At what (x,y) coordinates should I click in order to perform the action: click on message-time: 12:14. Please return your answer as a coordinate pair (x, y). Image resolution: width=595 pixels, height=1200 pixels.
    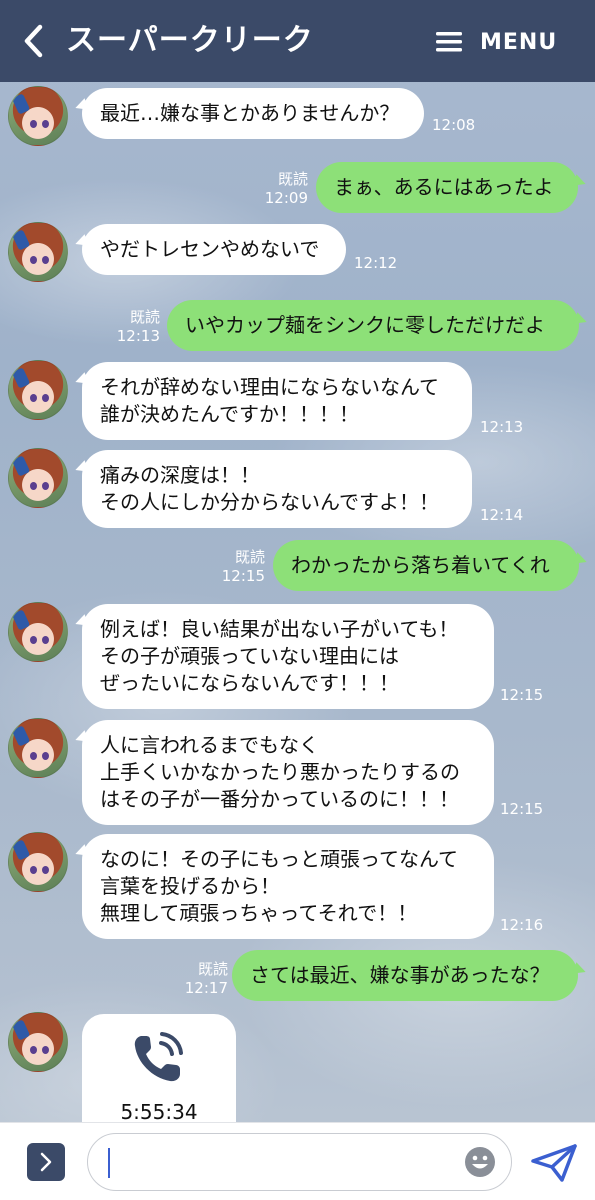
    Looking at the image, I should click on (502, 515).